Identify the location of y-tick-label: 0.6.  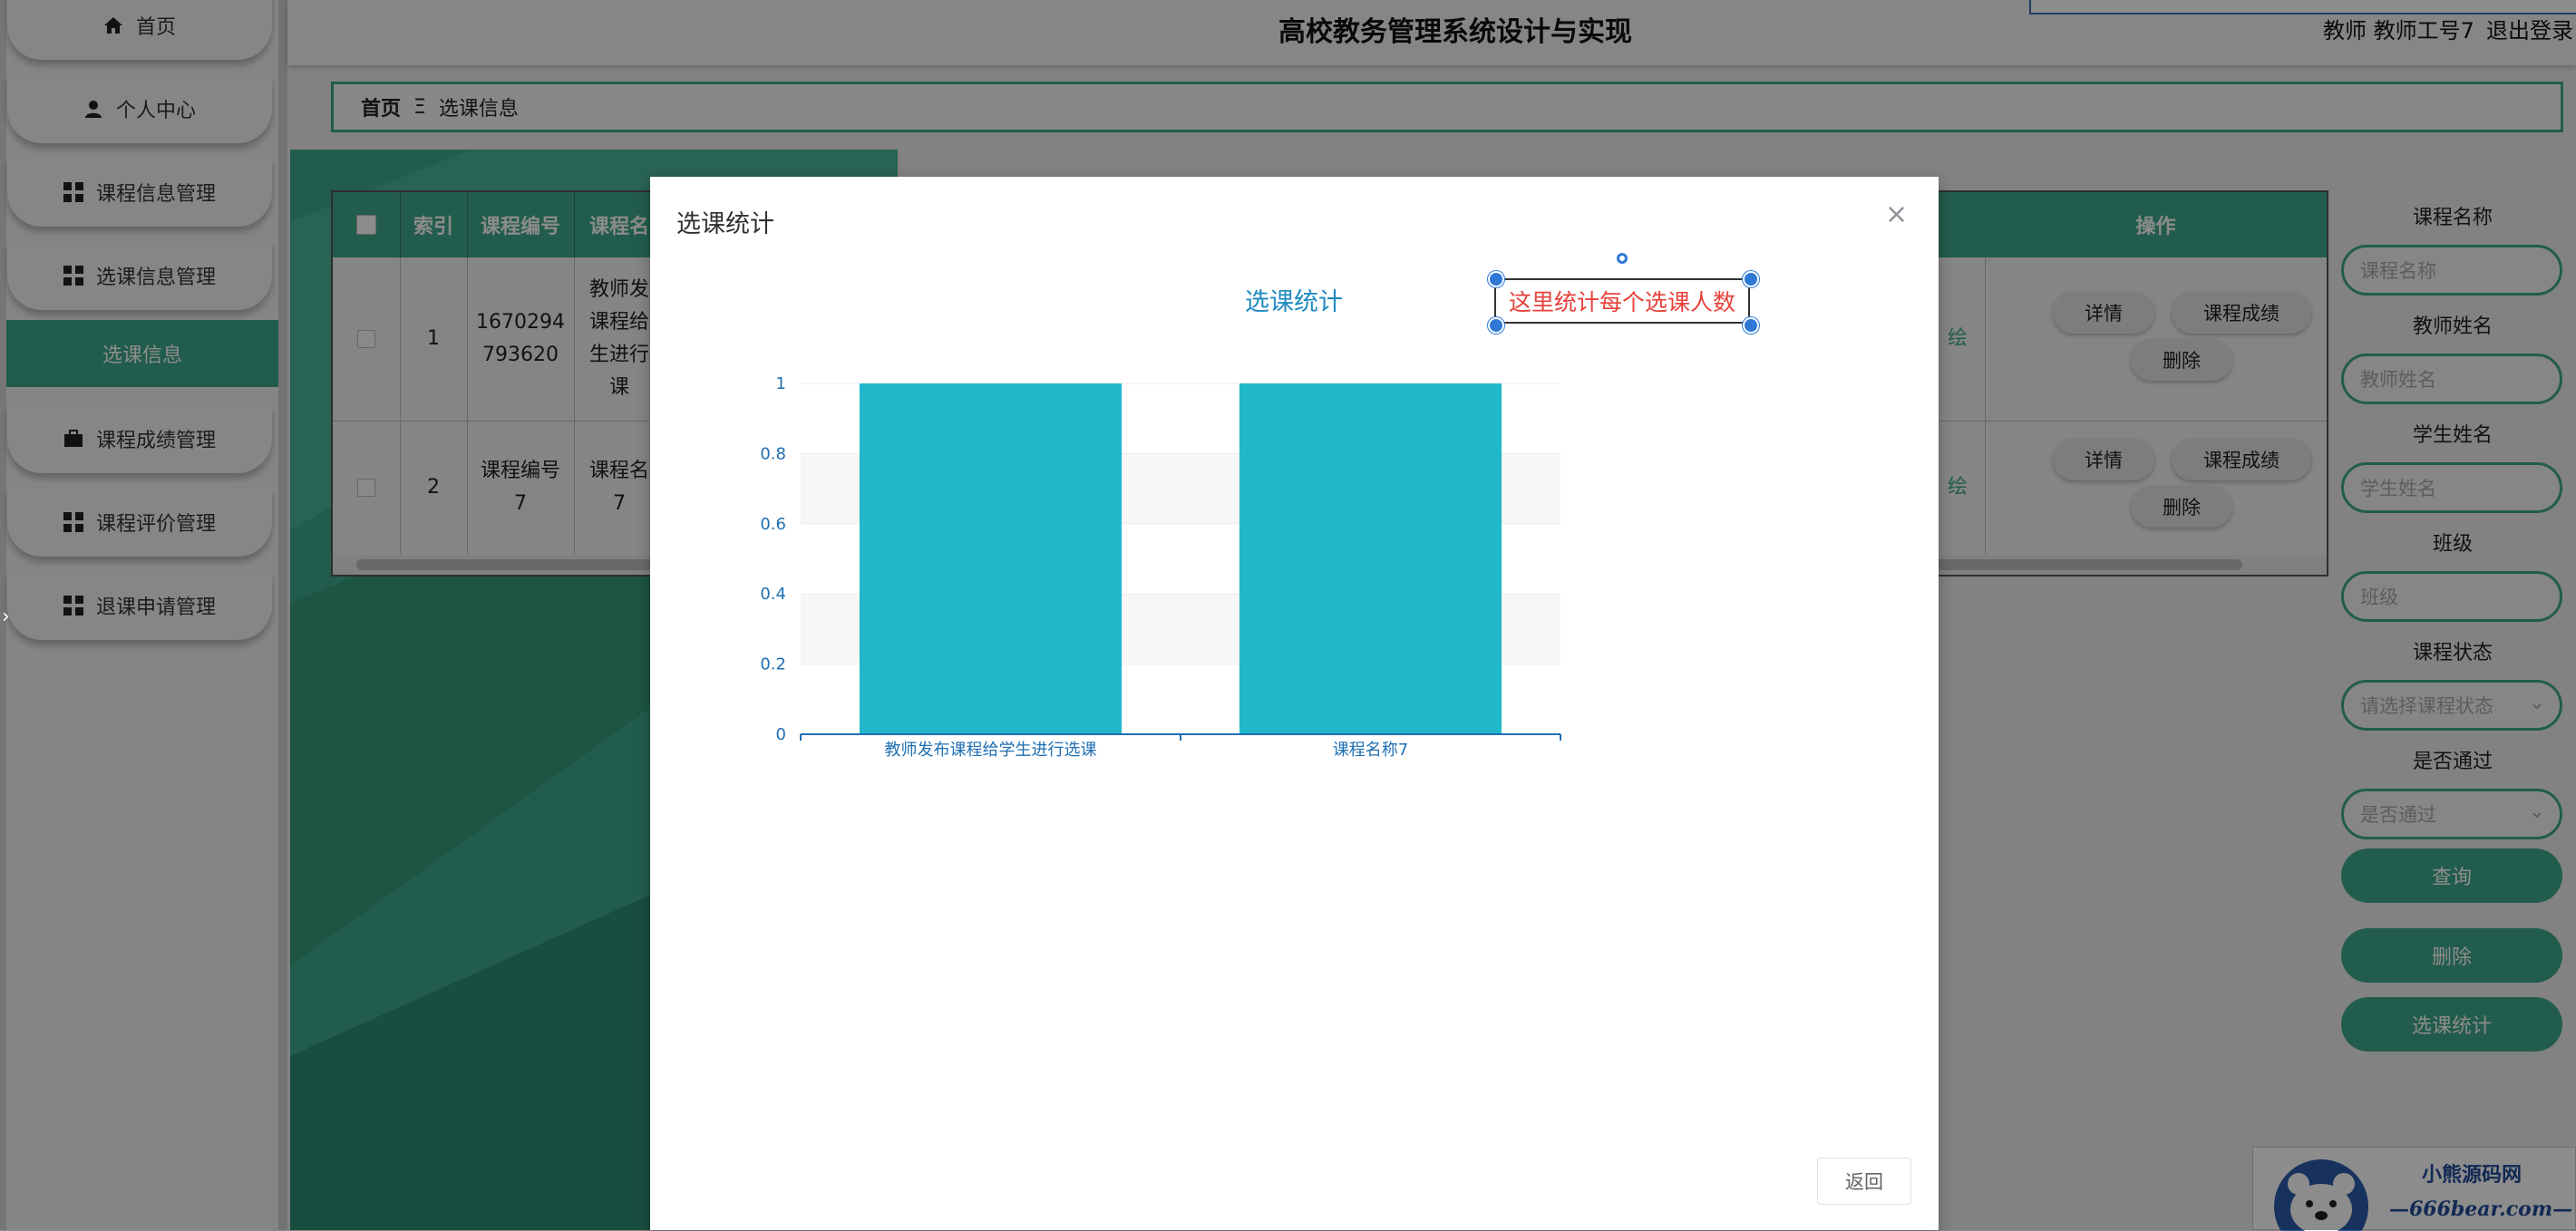
(773, 524).